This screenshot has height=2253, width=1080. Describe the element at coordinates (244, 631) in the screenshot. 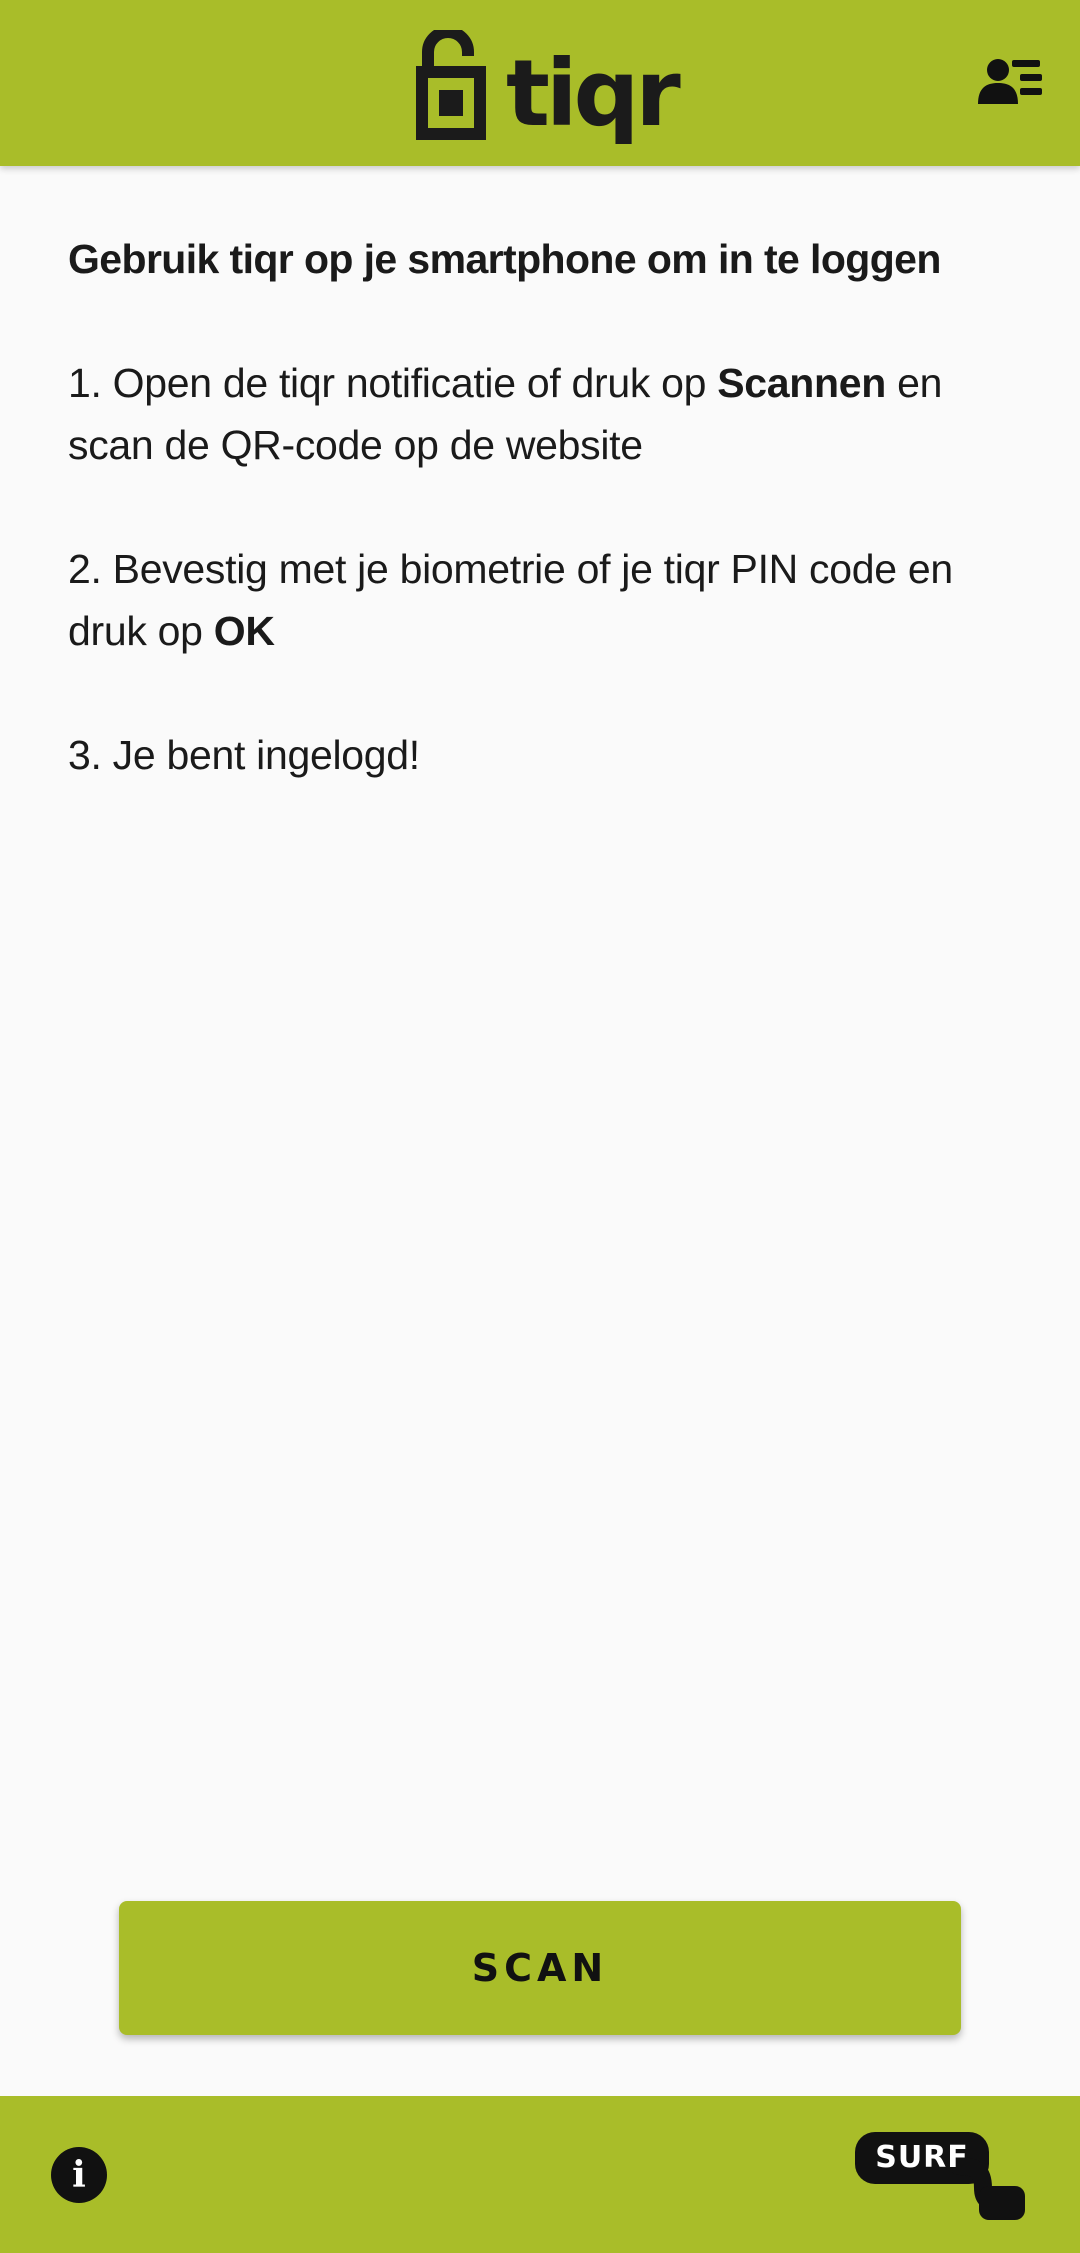

I see `step-2-ok-keyword: OK` at that location.